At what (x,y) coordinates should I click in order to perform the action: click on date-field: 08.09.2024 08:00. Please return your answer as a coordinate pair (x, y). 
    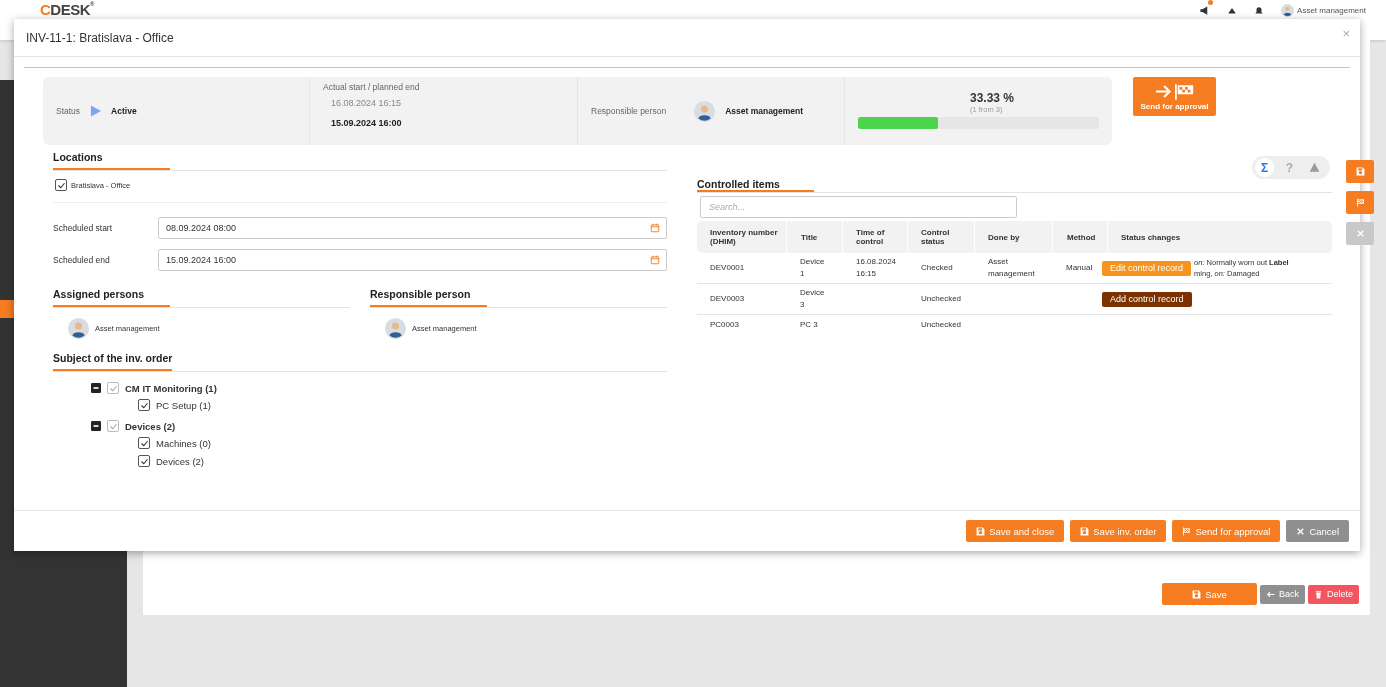
    Looking at the image, I should click on (412, 228).